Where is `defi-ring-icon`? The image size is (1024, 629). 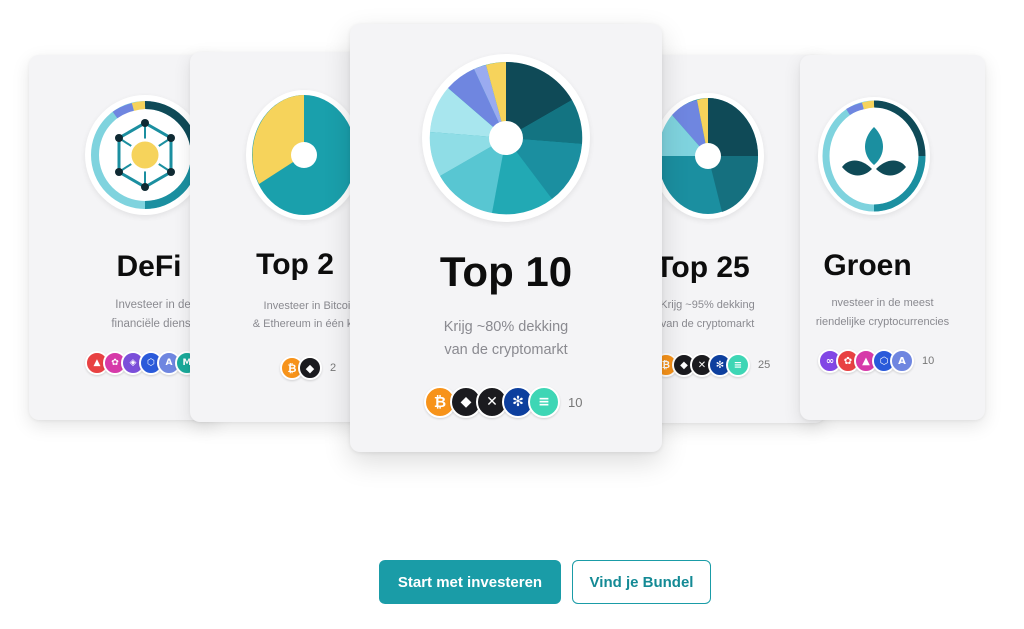 defi-ring-icon is located at coordinates (145, 155).